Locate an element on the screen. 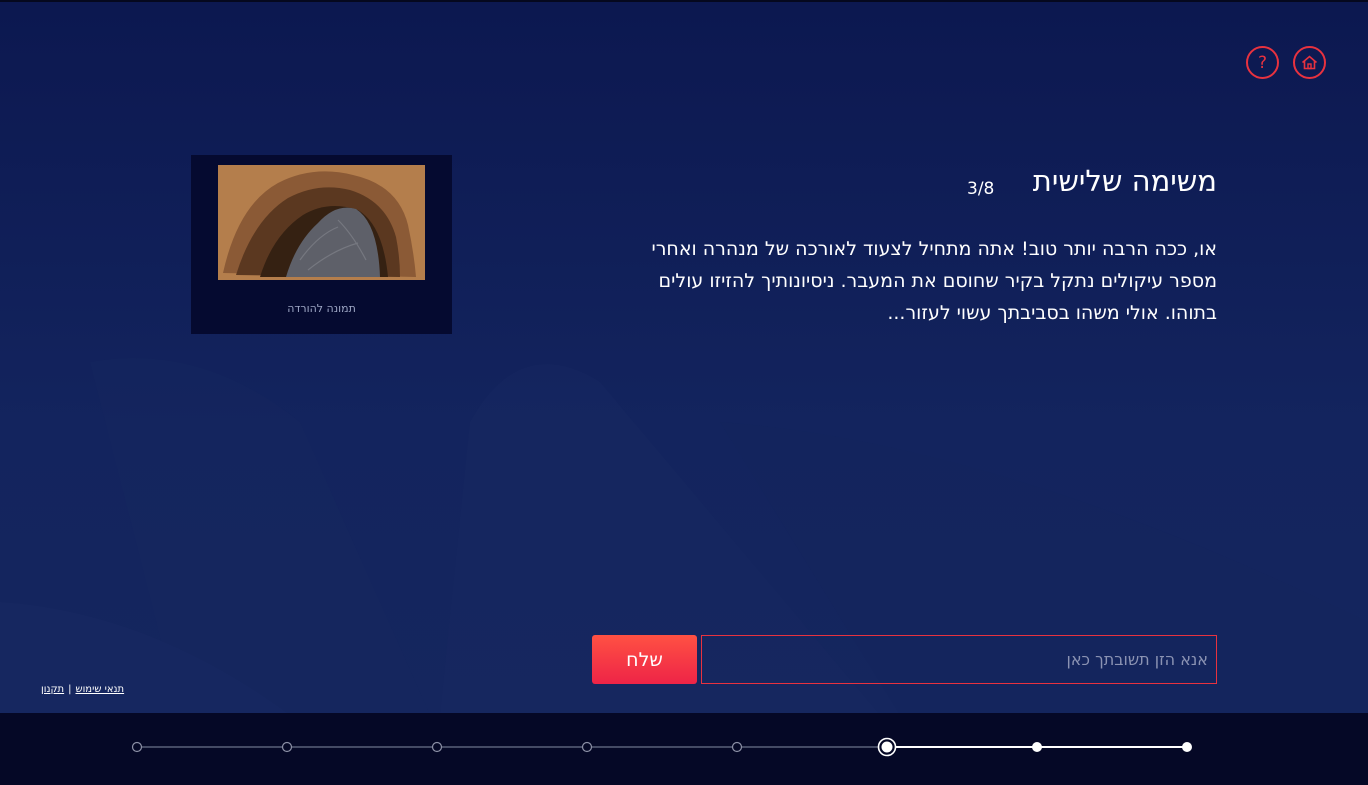 The width and height of the screenshot is (1368, 785). footer-links: תנאי שימוש | תקנון is located at coordinates (82, 689).